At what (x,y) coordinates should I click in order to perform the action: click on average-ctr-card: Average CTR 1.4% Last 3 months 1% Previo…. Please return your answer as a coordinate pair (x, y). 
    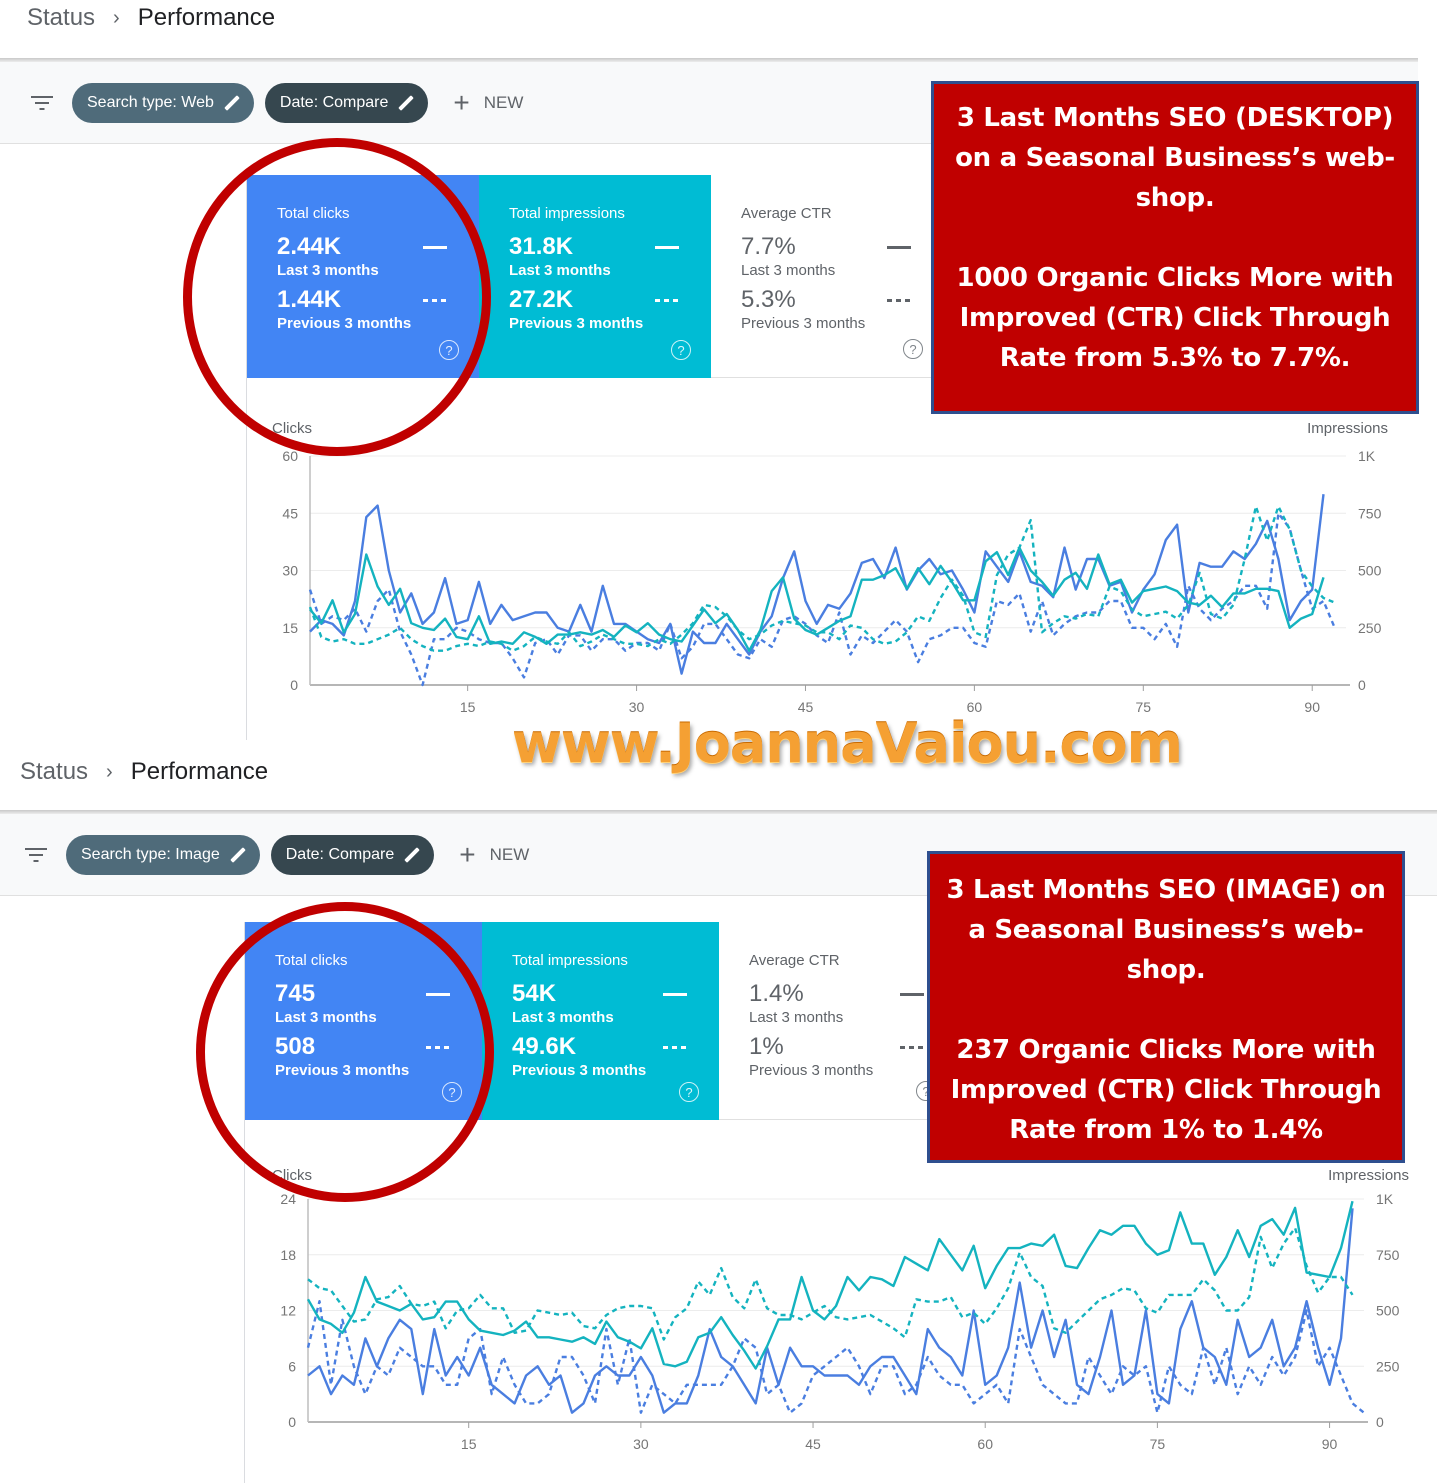
    Looking at the image, I should click on (837, 1021).